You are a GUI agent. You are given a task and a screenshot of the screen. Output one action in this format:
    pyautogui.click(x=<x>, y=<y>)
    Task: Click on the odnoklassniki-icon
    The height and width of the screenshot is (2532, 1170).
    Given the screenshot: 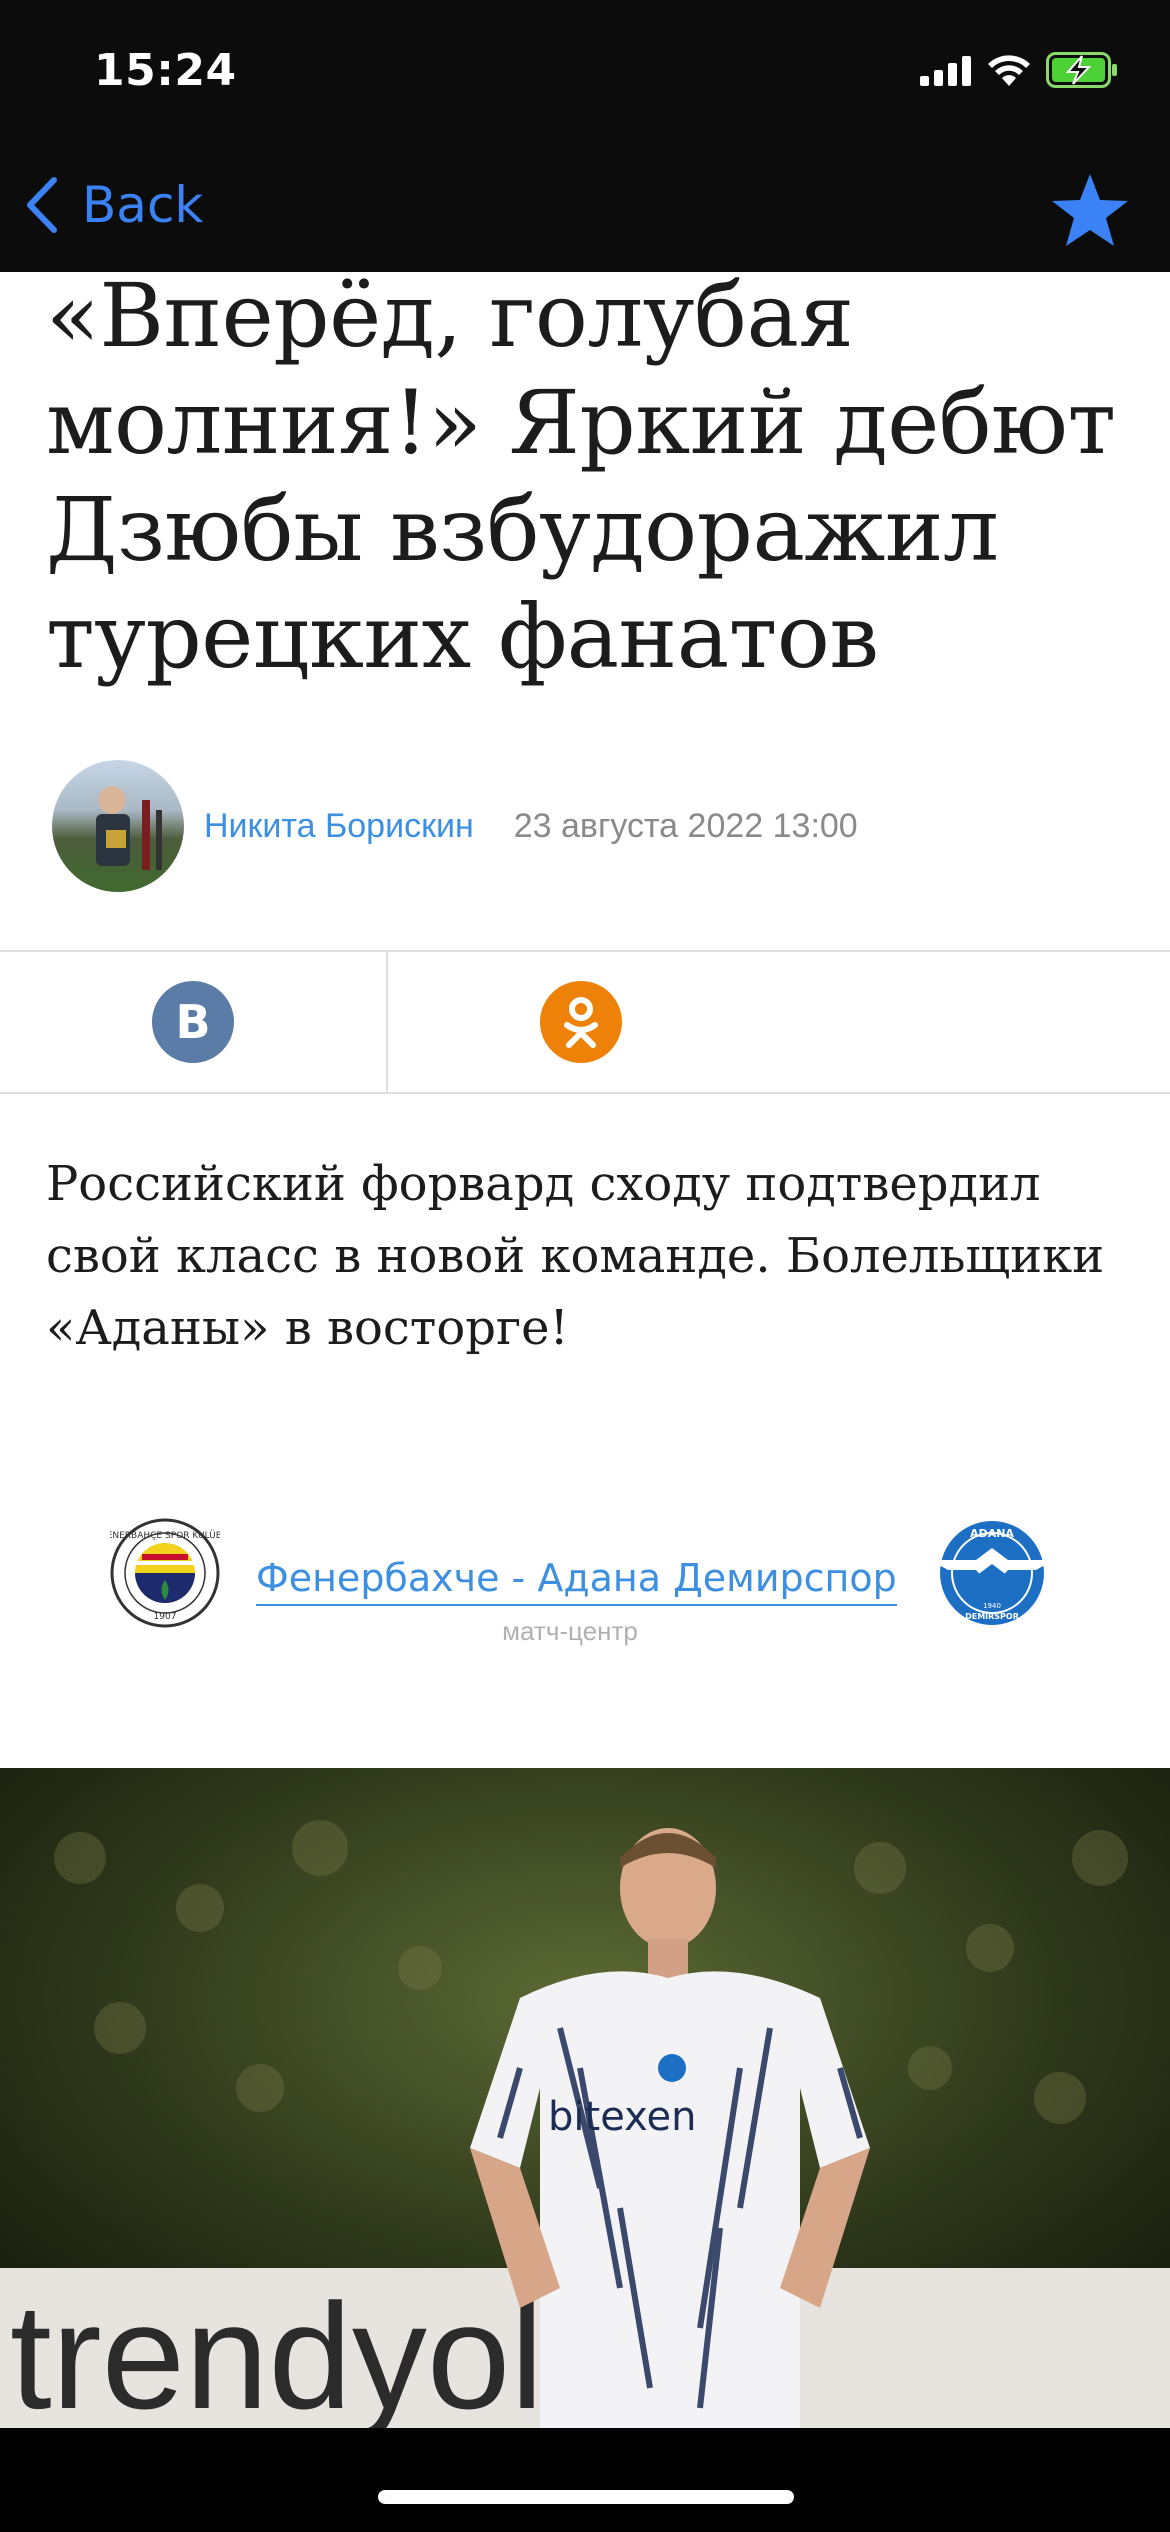 What is the action you would take?
    pyautogui.click(x=581, y=1022)
    